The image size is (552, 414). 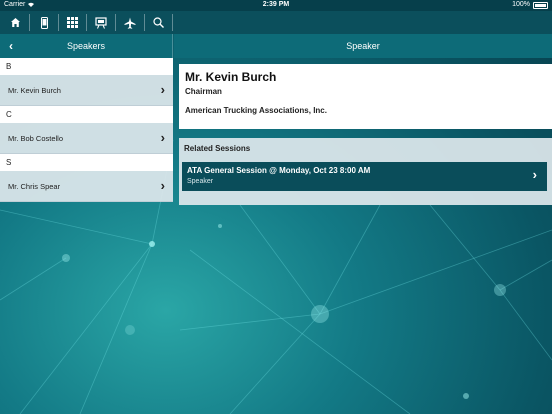 I want to click on search-icon, so click(x=158, y=22).